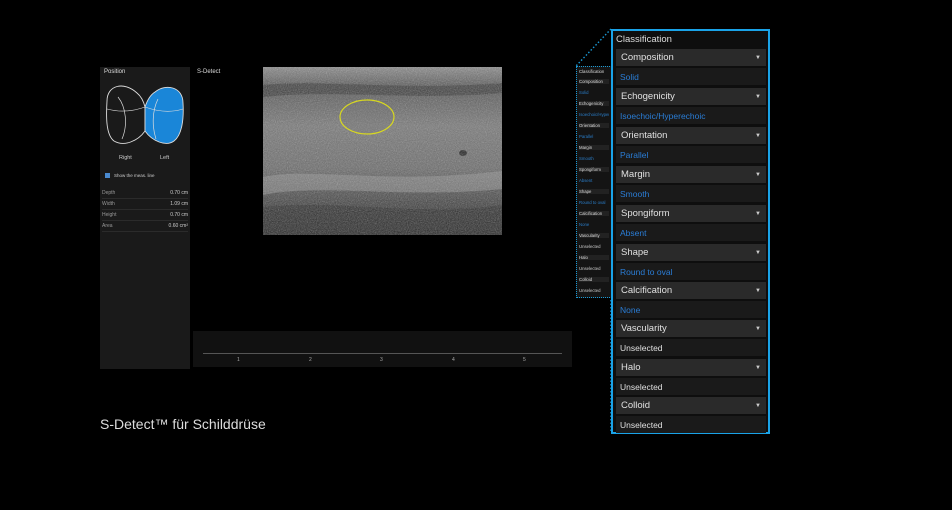  What do you see at coordinates (691, 135) in the screenshot?
I see `dropdown-orientation: Orientation ▼` at bounding box center [691, 135].